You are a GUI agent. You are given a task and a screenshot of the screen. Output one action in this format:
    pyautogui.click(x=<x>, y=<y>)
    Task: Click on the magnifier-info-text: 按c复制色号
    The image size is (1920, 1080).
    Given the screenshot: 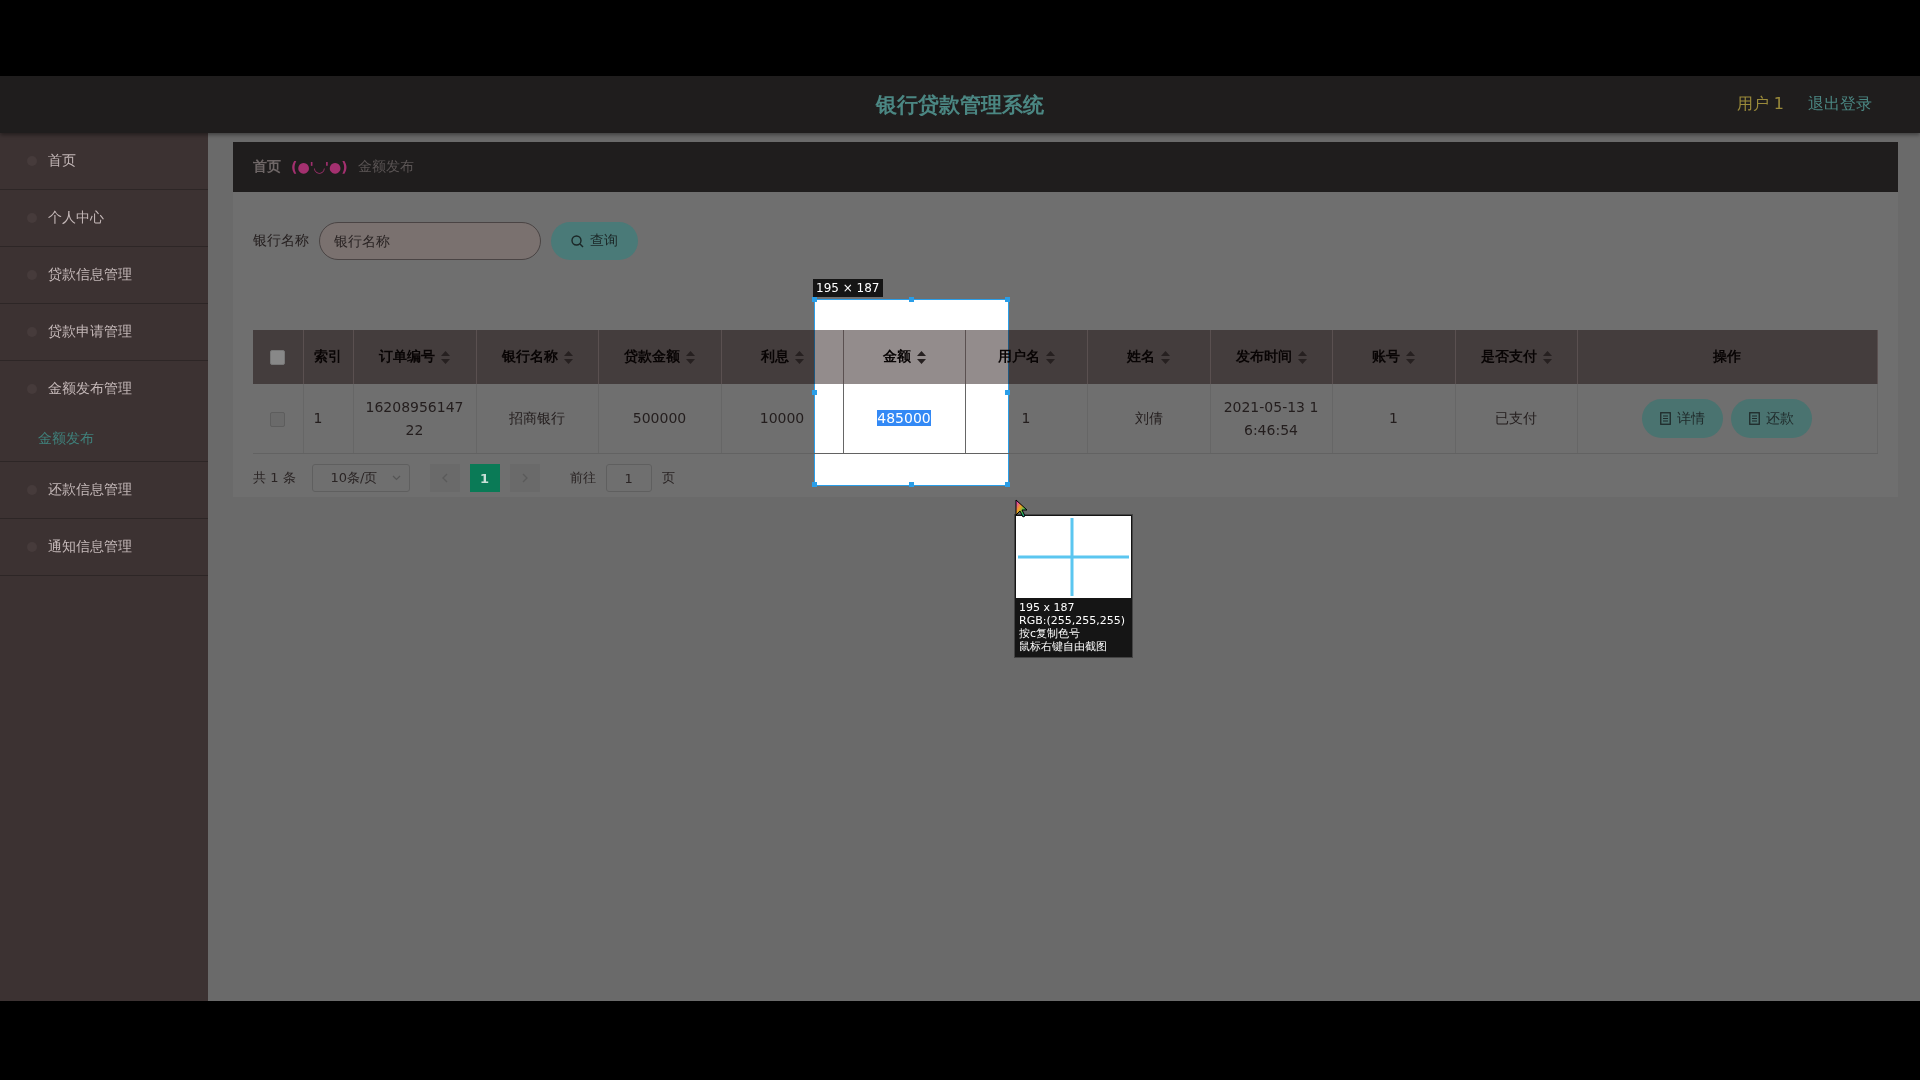 What is the action you would take?
    pyautogui.click(x=1050, y=633)
    